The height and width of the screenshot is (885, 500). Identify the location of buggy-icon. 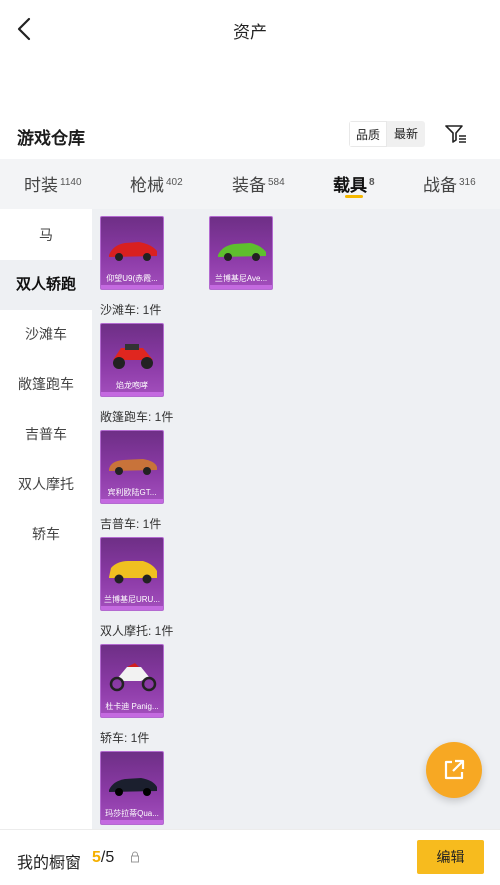
(133, 356).